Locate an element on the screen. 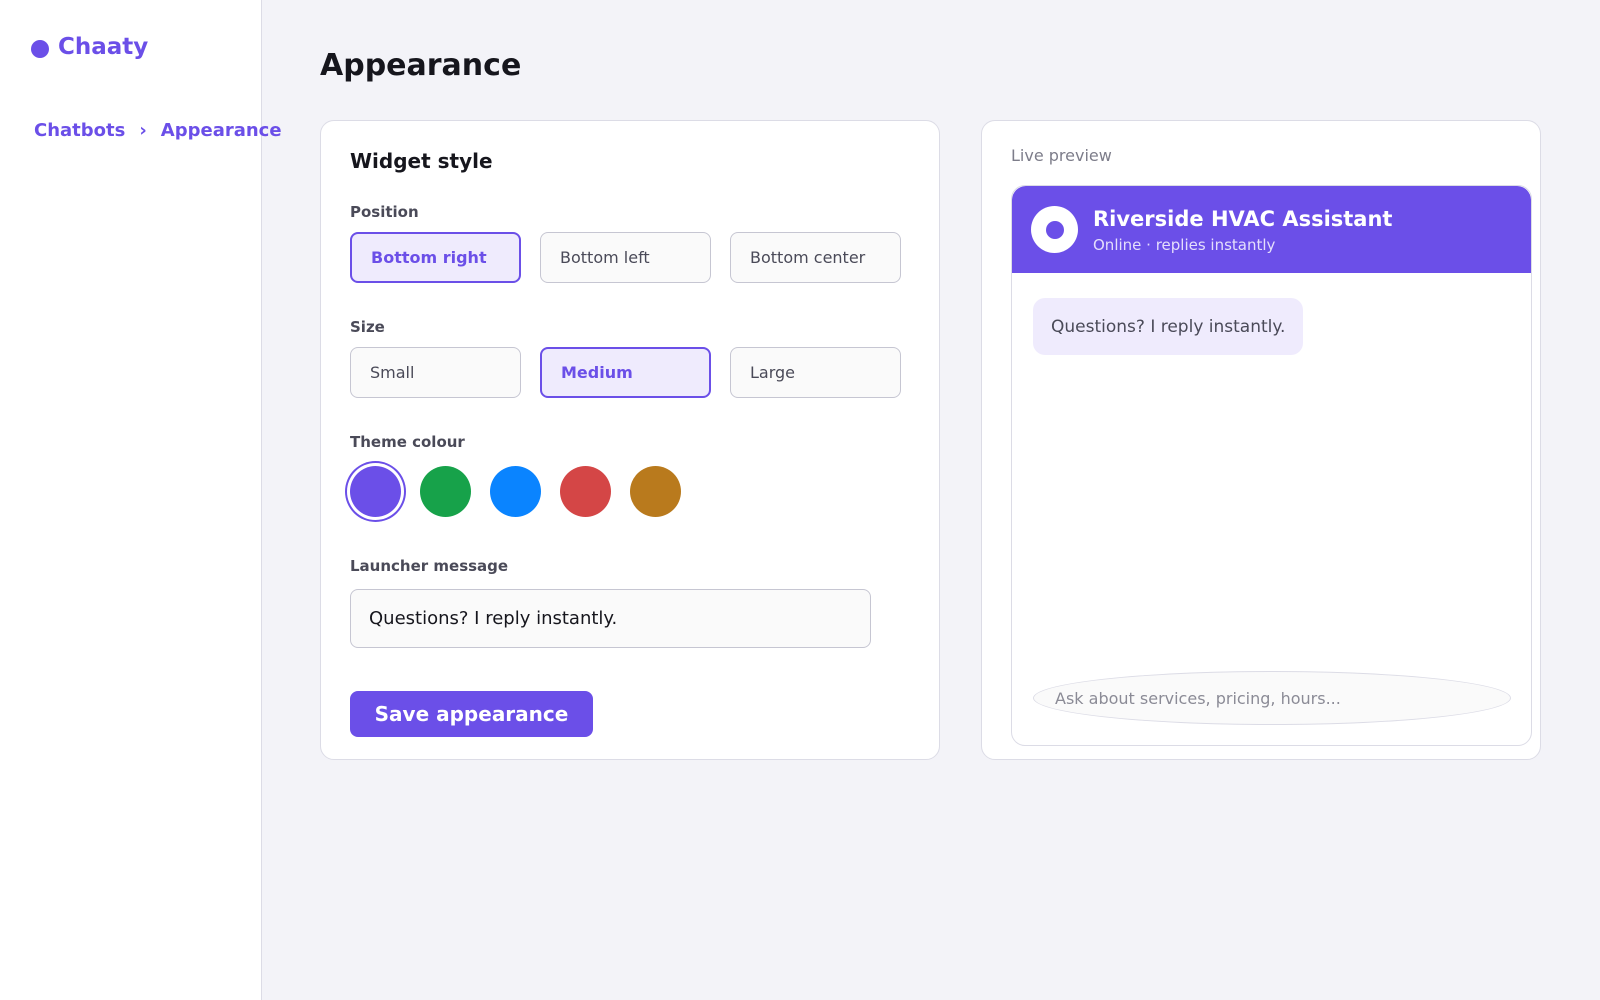 Image resolution: width=1600 pixels, height=1000 pixels. breadcrumb-chevron-icon: › is located at coordinates (143, 130).